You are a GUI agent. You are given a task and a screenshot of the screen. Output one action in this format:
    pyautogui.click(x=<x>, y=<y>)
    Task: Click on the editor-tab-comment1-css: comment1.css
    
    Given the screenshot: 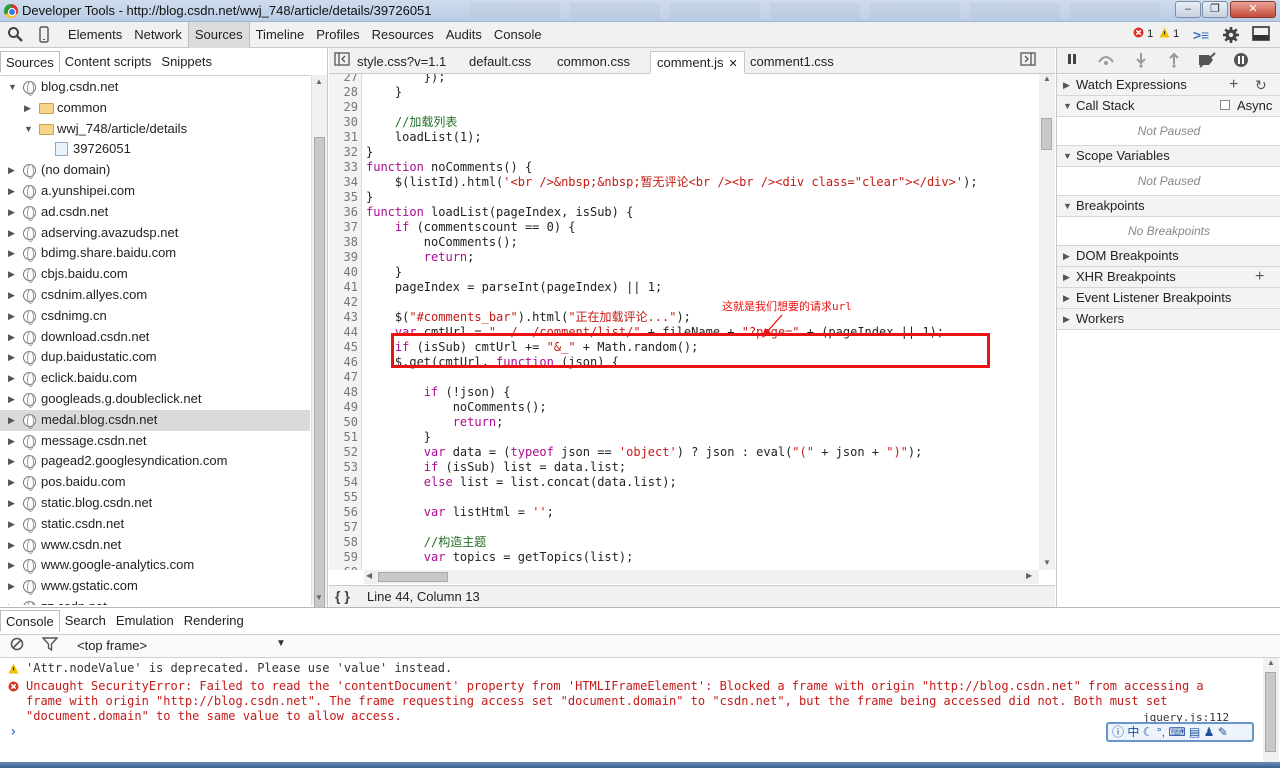 What is the action you would take?
    pyautogui.click(x=792, y=62)
    